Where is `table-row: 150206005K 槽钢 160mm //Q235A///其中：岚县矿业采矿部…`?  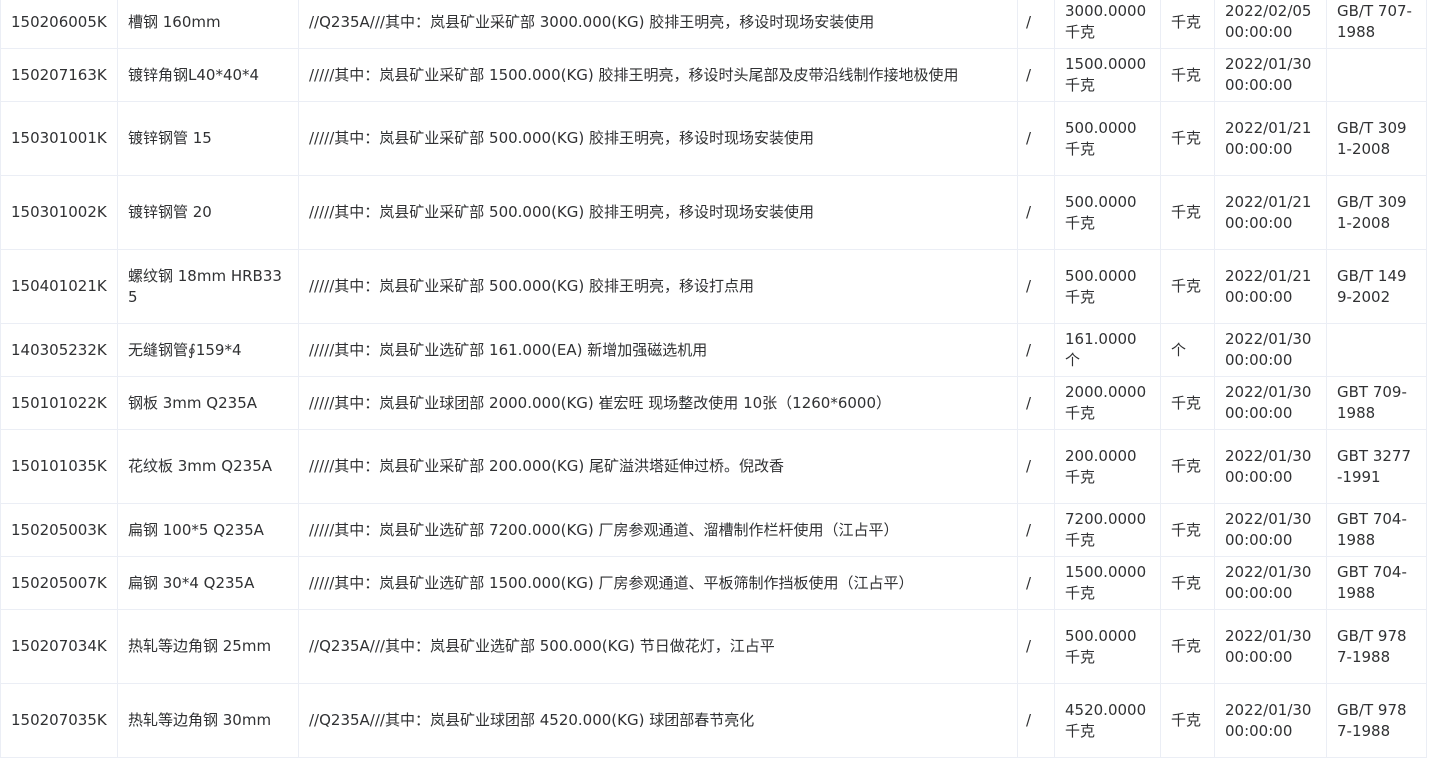 table-row: 150206005K 槽钢 160mm //Q235A///其中：岚县矿业采矿部… is located at coordinates (713, 24).